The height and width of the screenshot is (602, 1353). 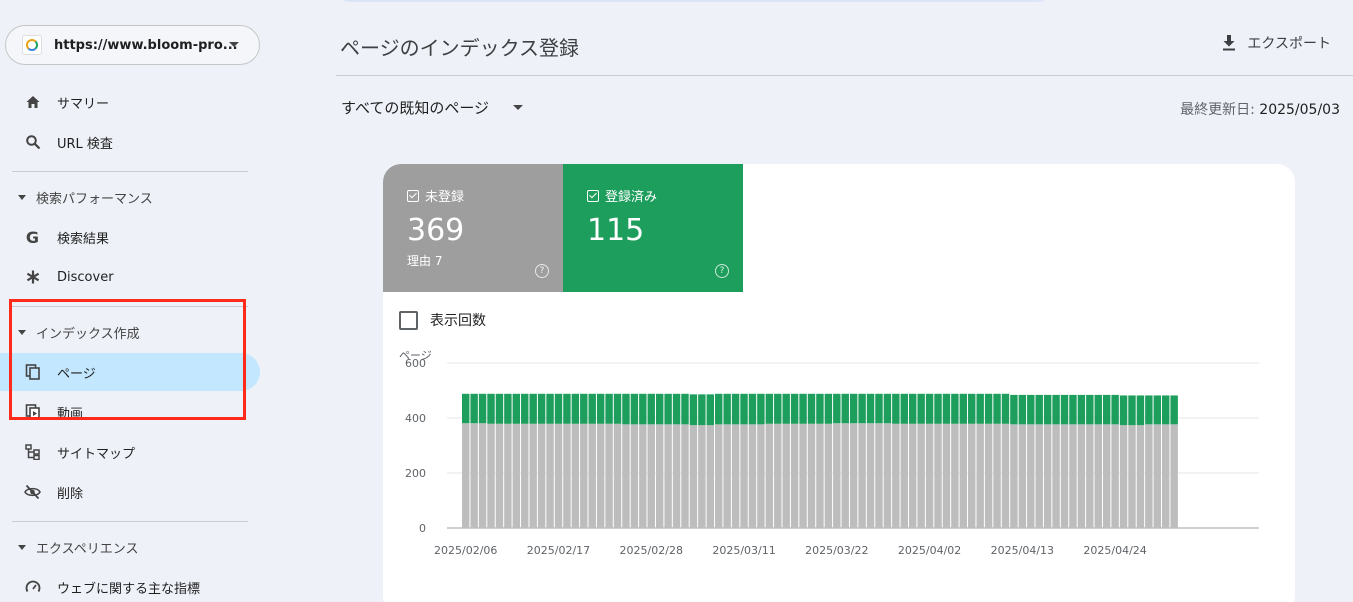 I want to click on sidebar-item-core-web-vitals: ウェブに関する主な指標, so click(x=130, y=585).